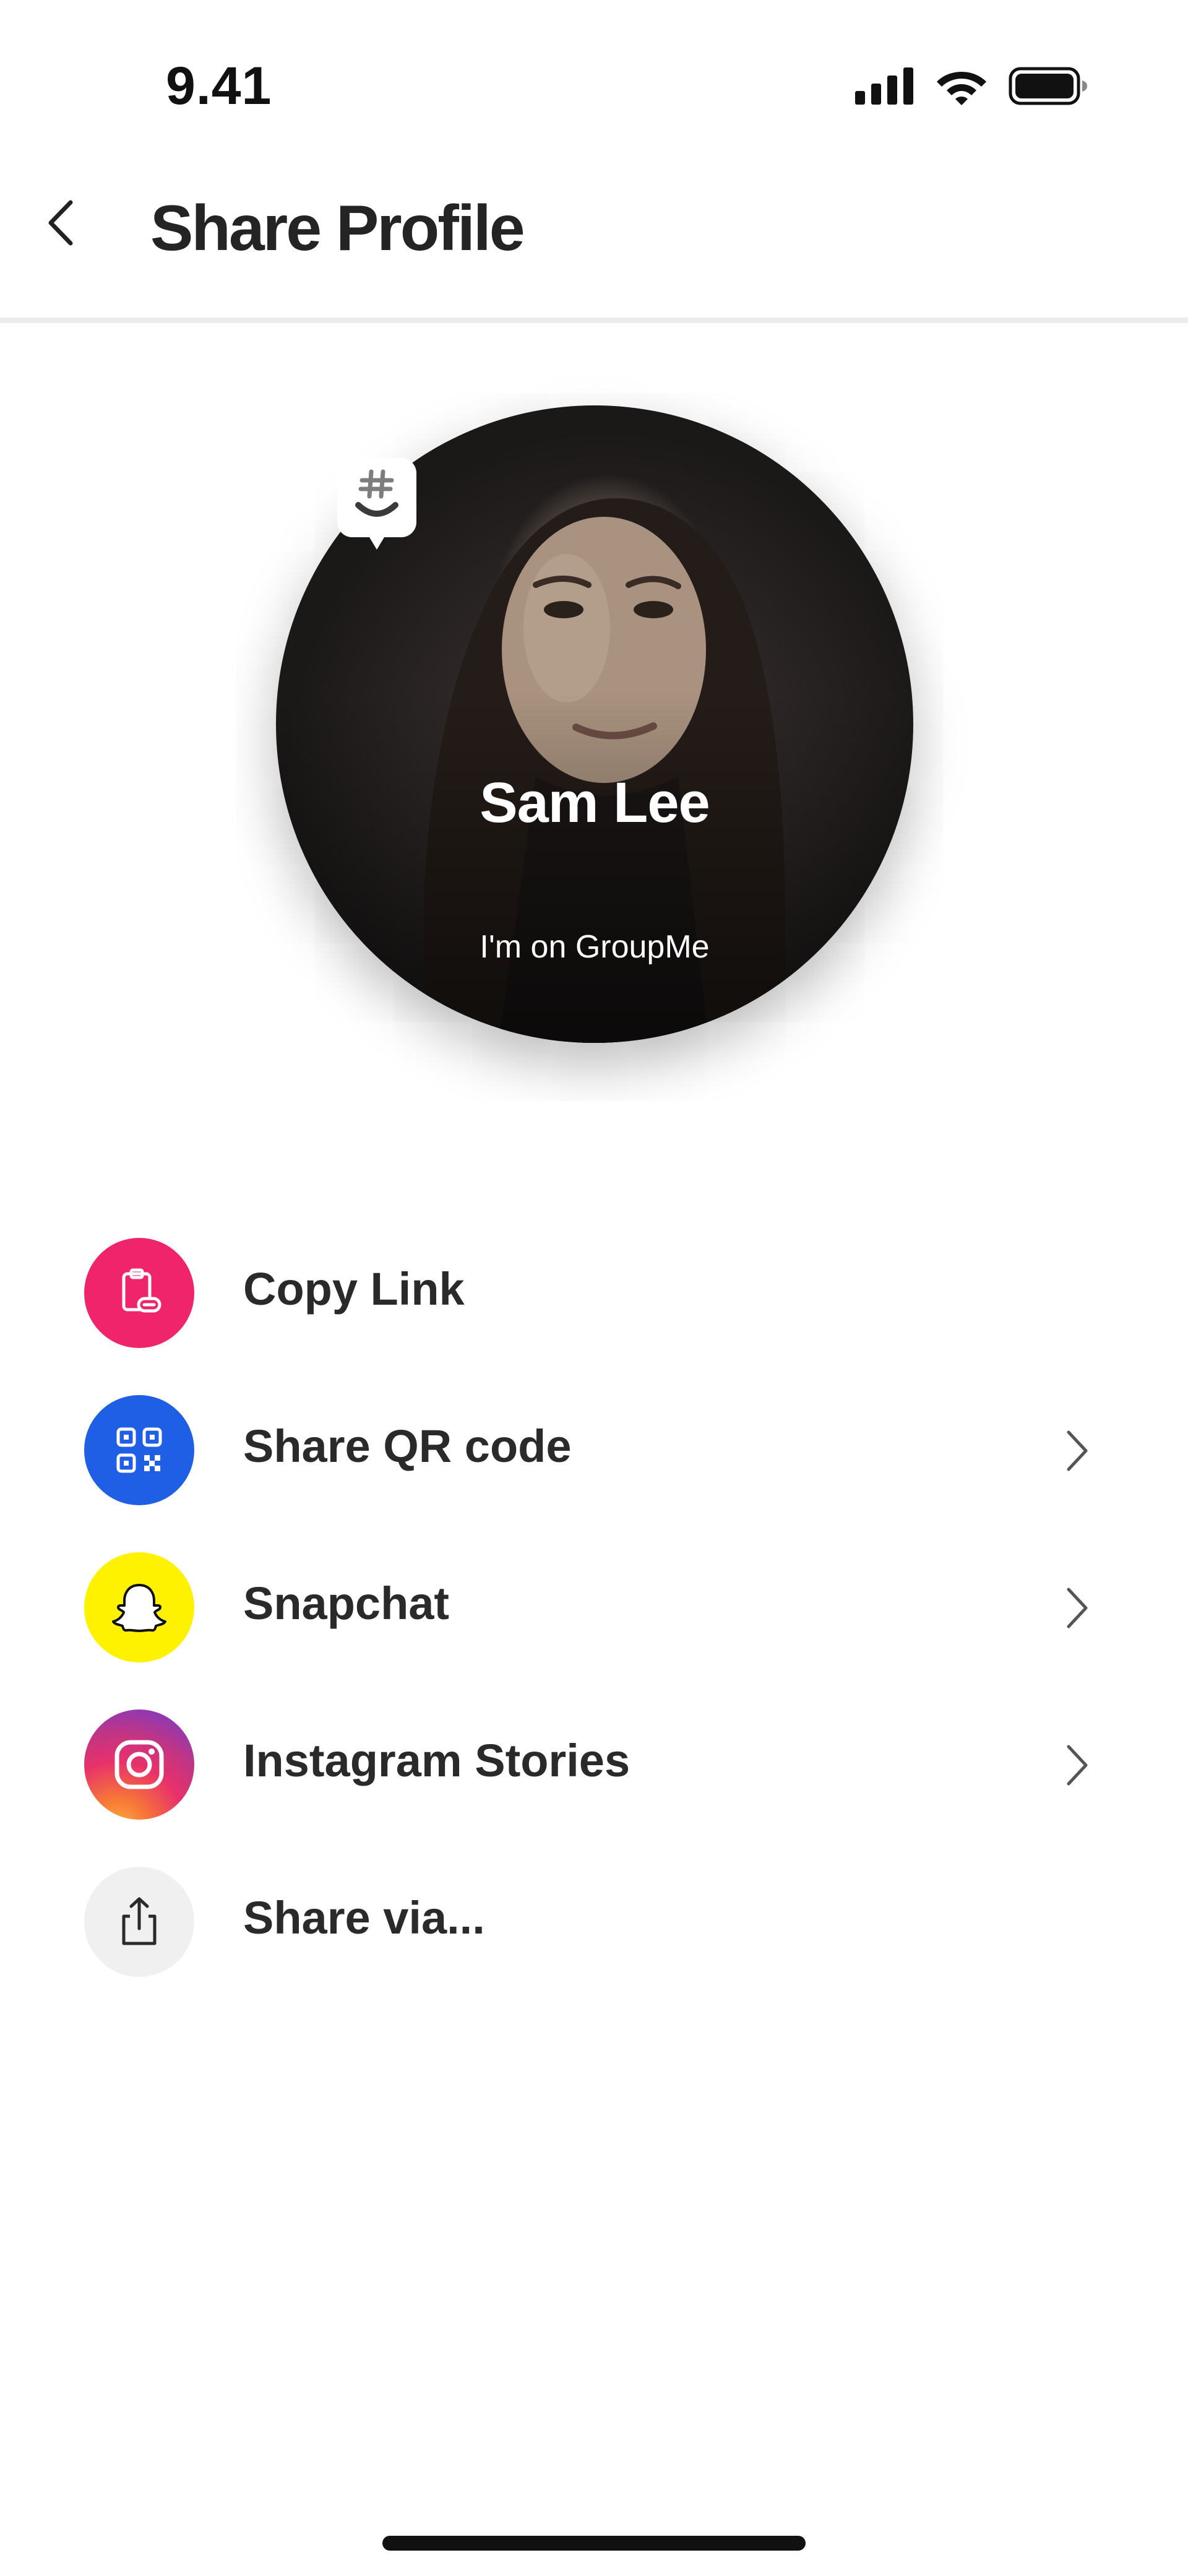 The width and height of the screenshot is (1188, 2576). I want to click on profile-subtitle: I'm on GroupMe, so click(595, 947).